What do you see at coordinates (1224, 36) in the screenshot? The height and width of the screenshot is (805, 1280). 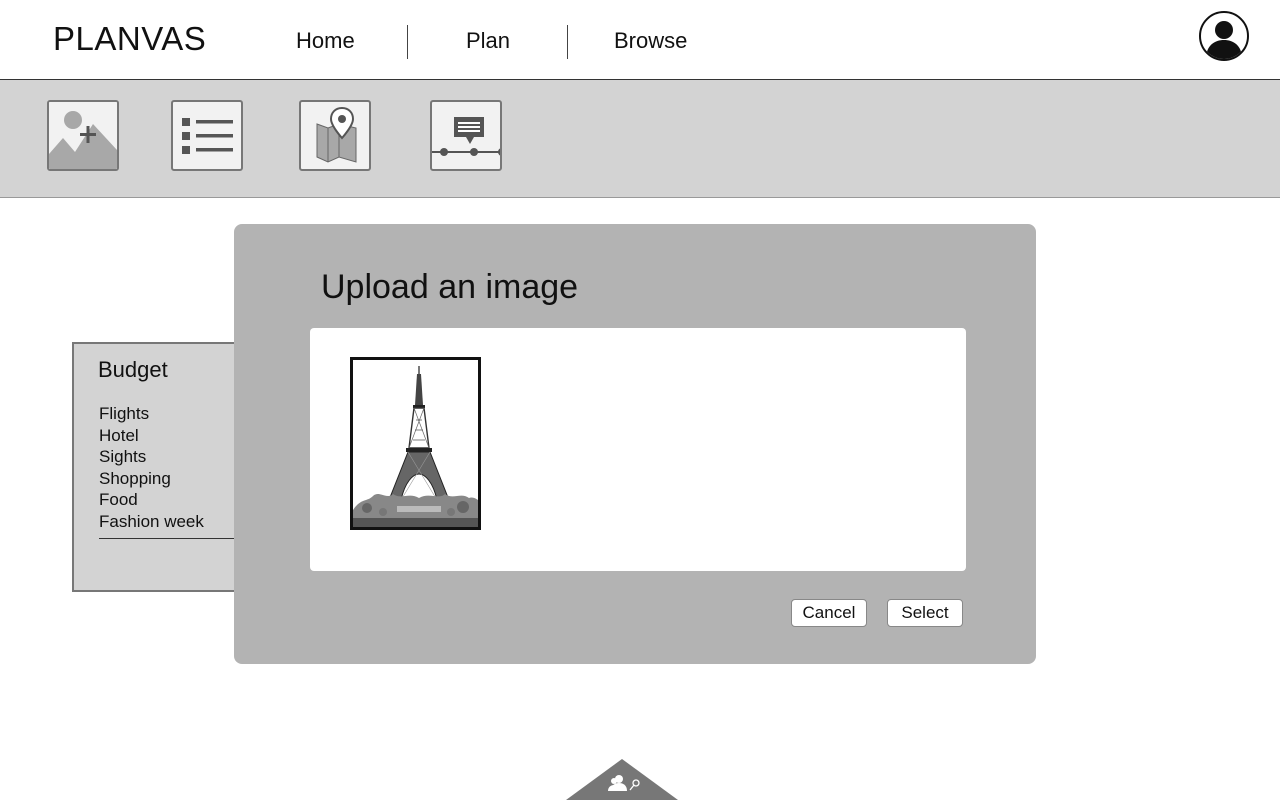 I see `user-avatar-icon` at bounding box center [1224, 36].